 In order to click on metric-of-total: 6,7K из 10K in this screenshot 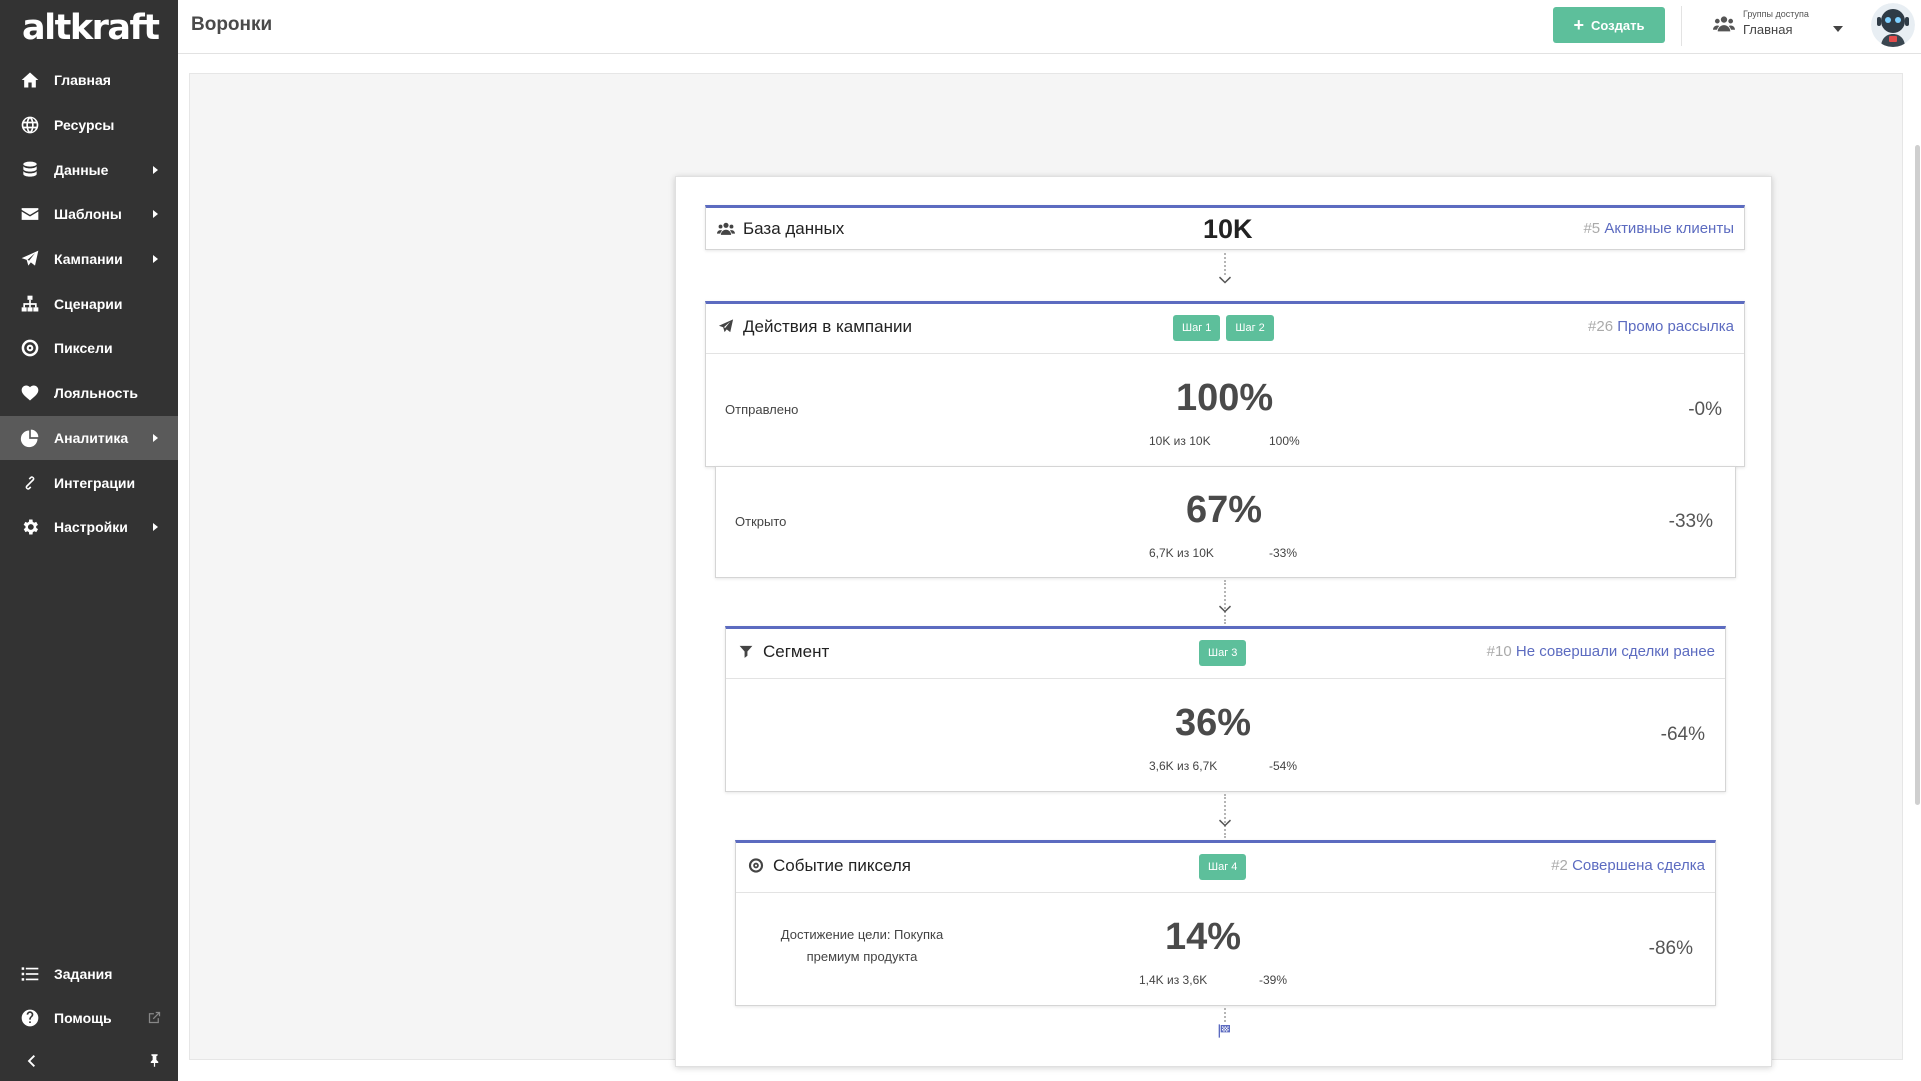, I will do `click(1181, 553)`.